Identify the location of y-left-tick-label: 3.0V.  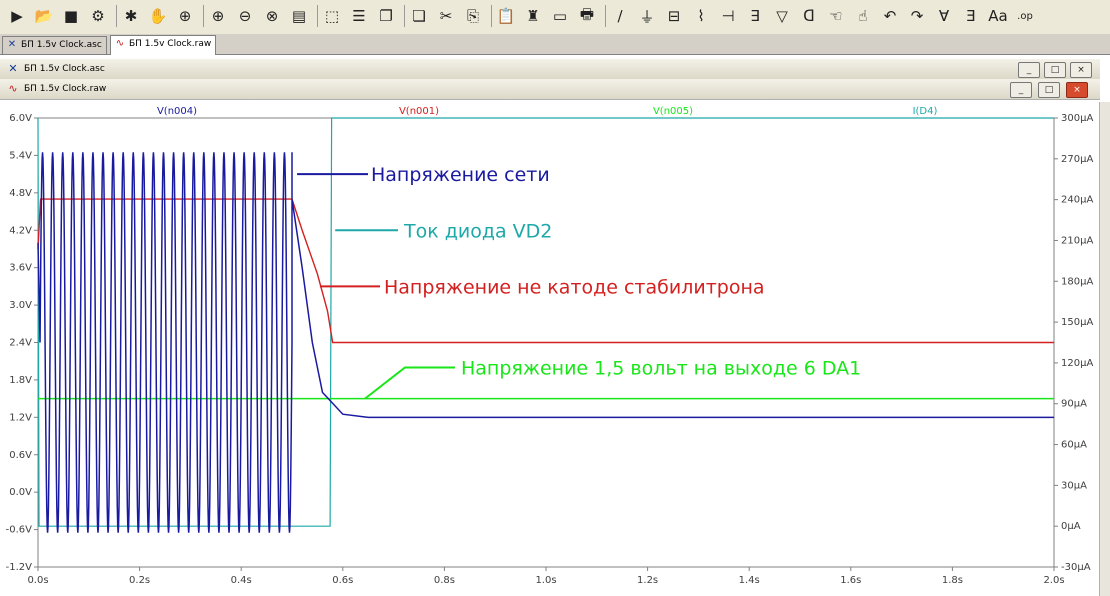
(20, 305).